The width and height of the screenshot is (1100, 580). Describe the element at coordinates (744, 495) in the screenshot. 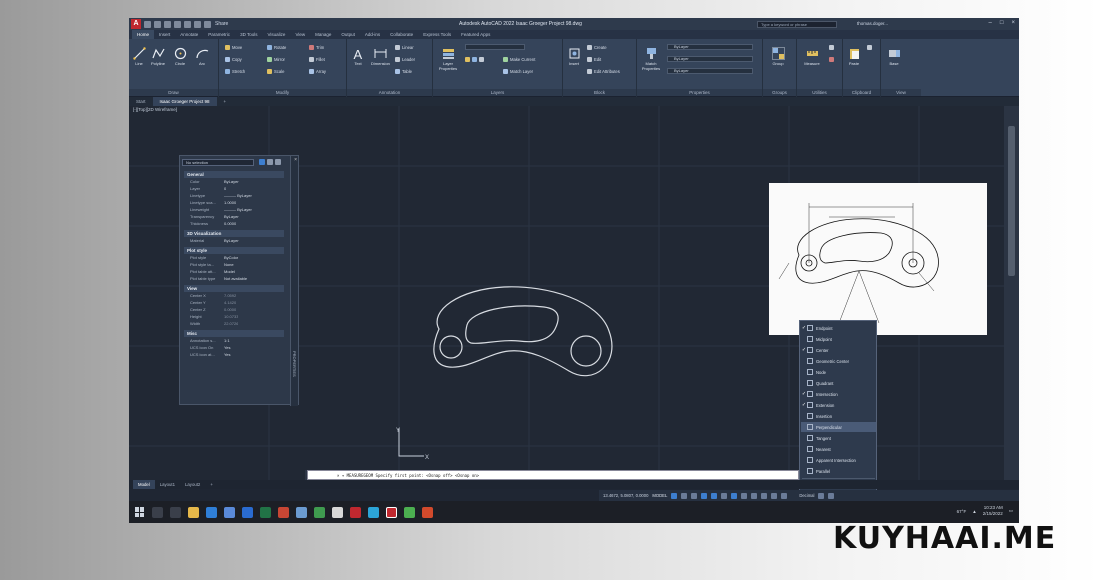

I see `lineweight-icon` at that location.